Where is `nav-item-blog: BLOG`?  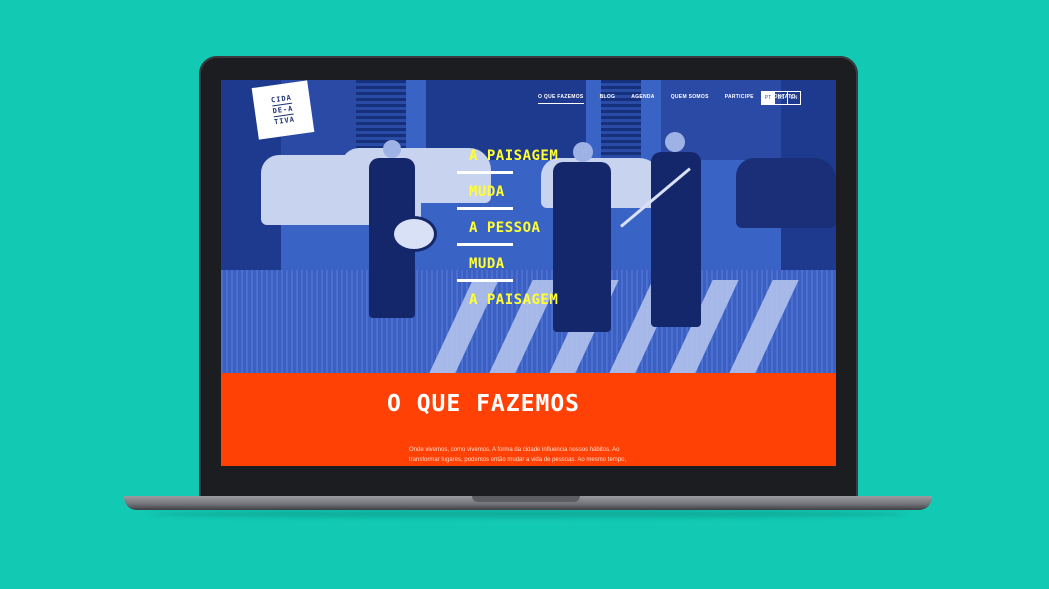 nav-item-blog: BLOG is located at coordinates (608, 97).